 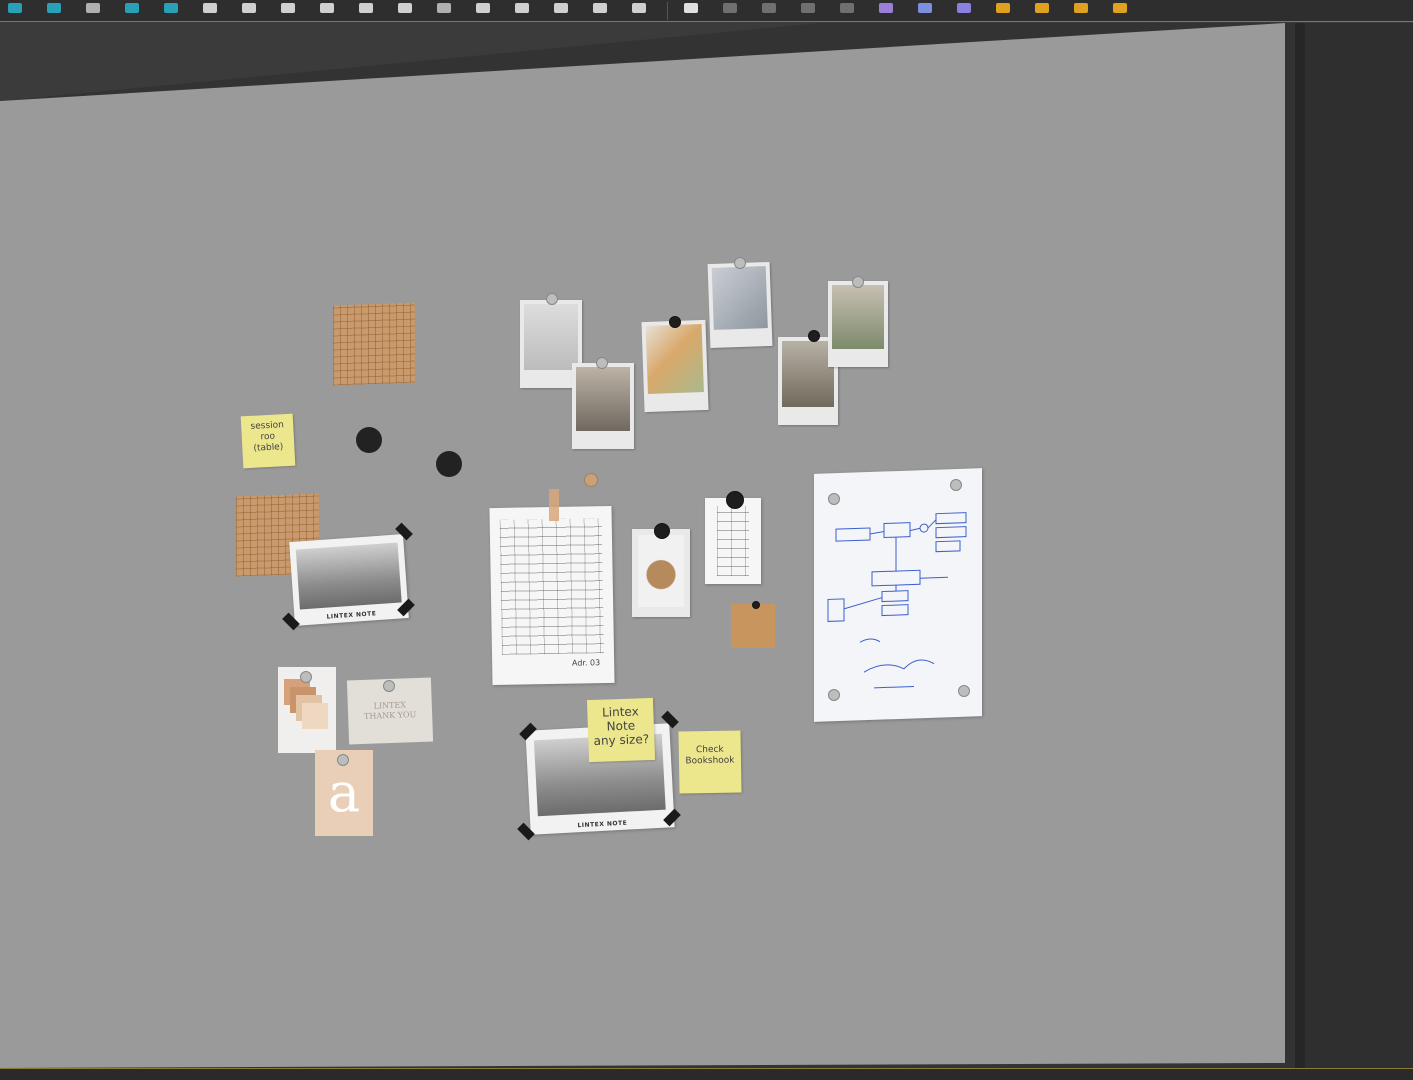 I want to click on cloud-button, so click(x=730, y=11).